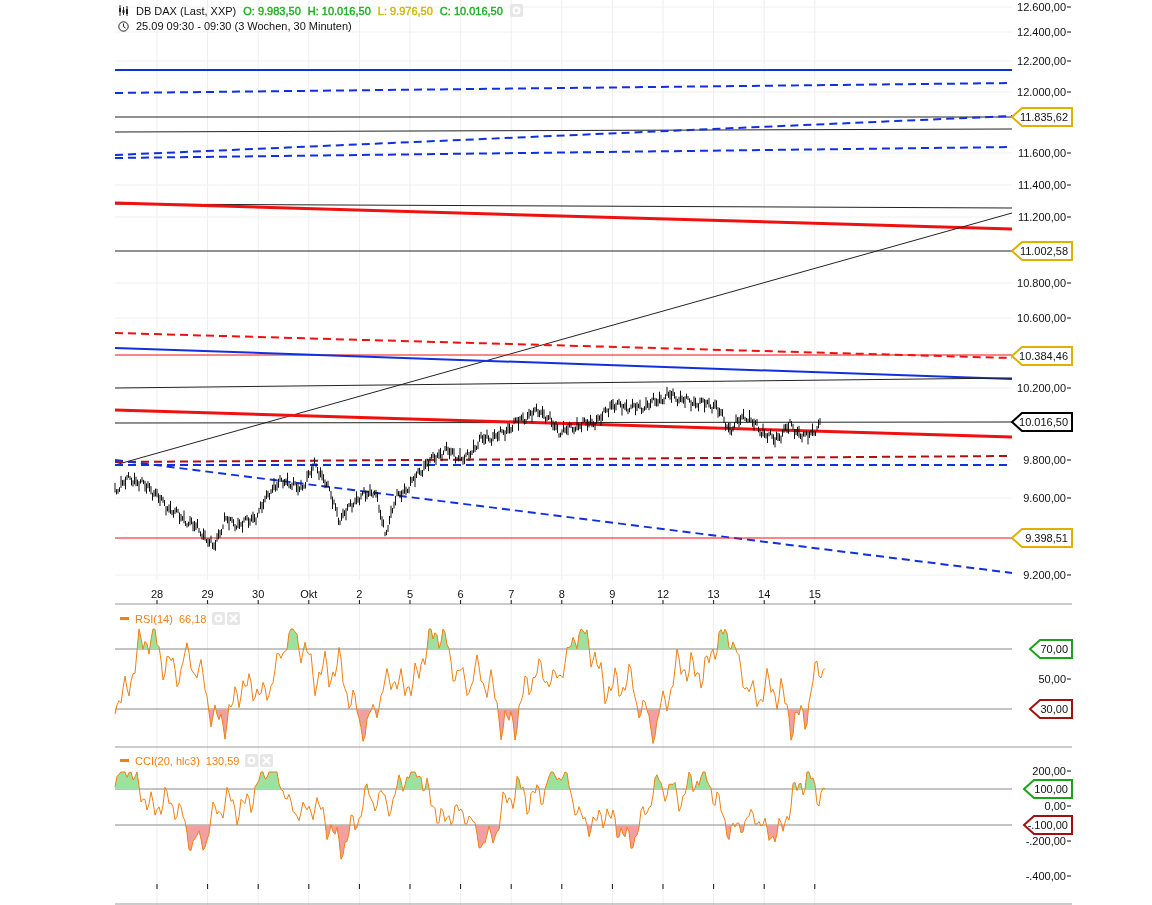 The height and width of the screenshot is (905, 1152). What do you see at coordinates (167, 760) in the screenshot?
I see `indicator-name: CCI(20, hlc3)` at bounding box center [167, 760].